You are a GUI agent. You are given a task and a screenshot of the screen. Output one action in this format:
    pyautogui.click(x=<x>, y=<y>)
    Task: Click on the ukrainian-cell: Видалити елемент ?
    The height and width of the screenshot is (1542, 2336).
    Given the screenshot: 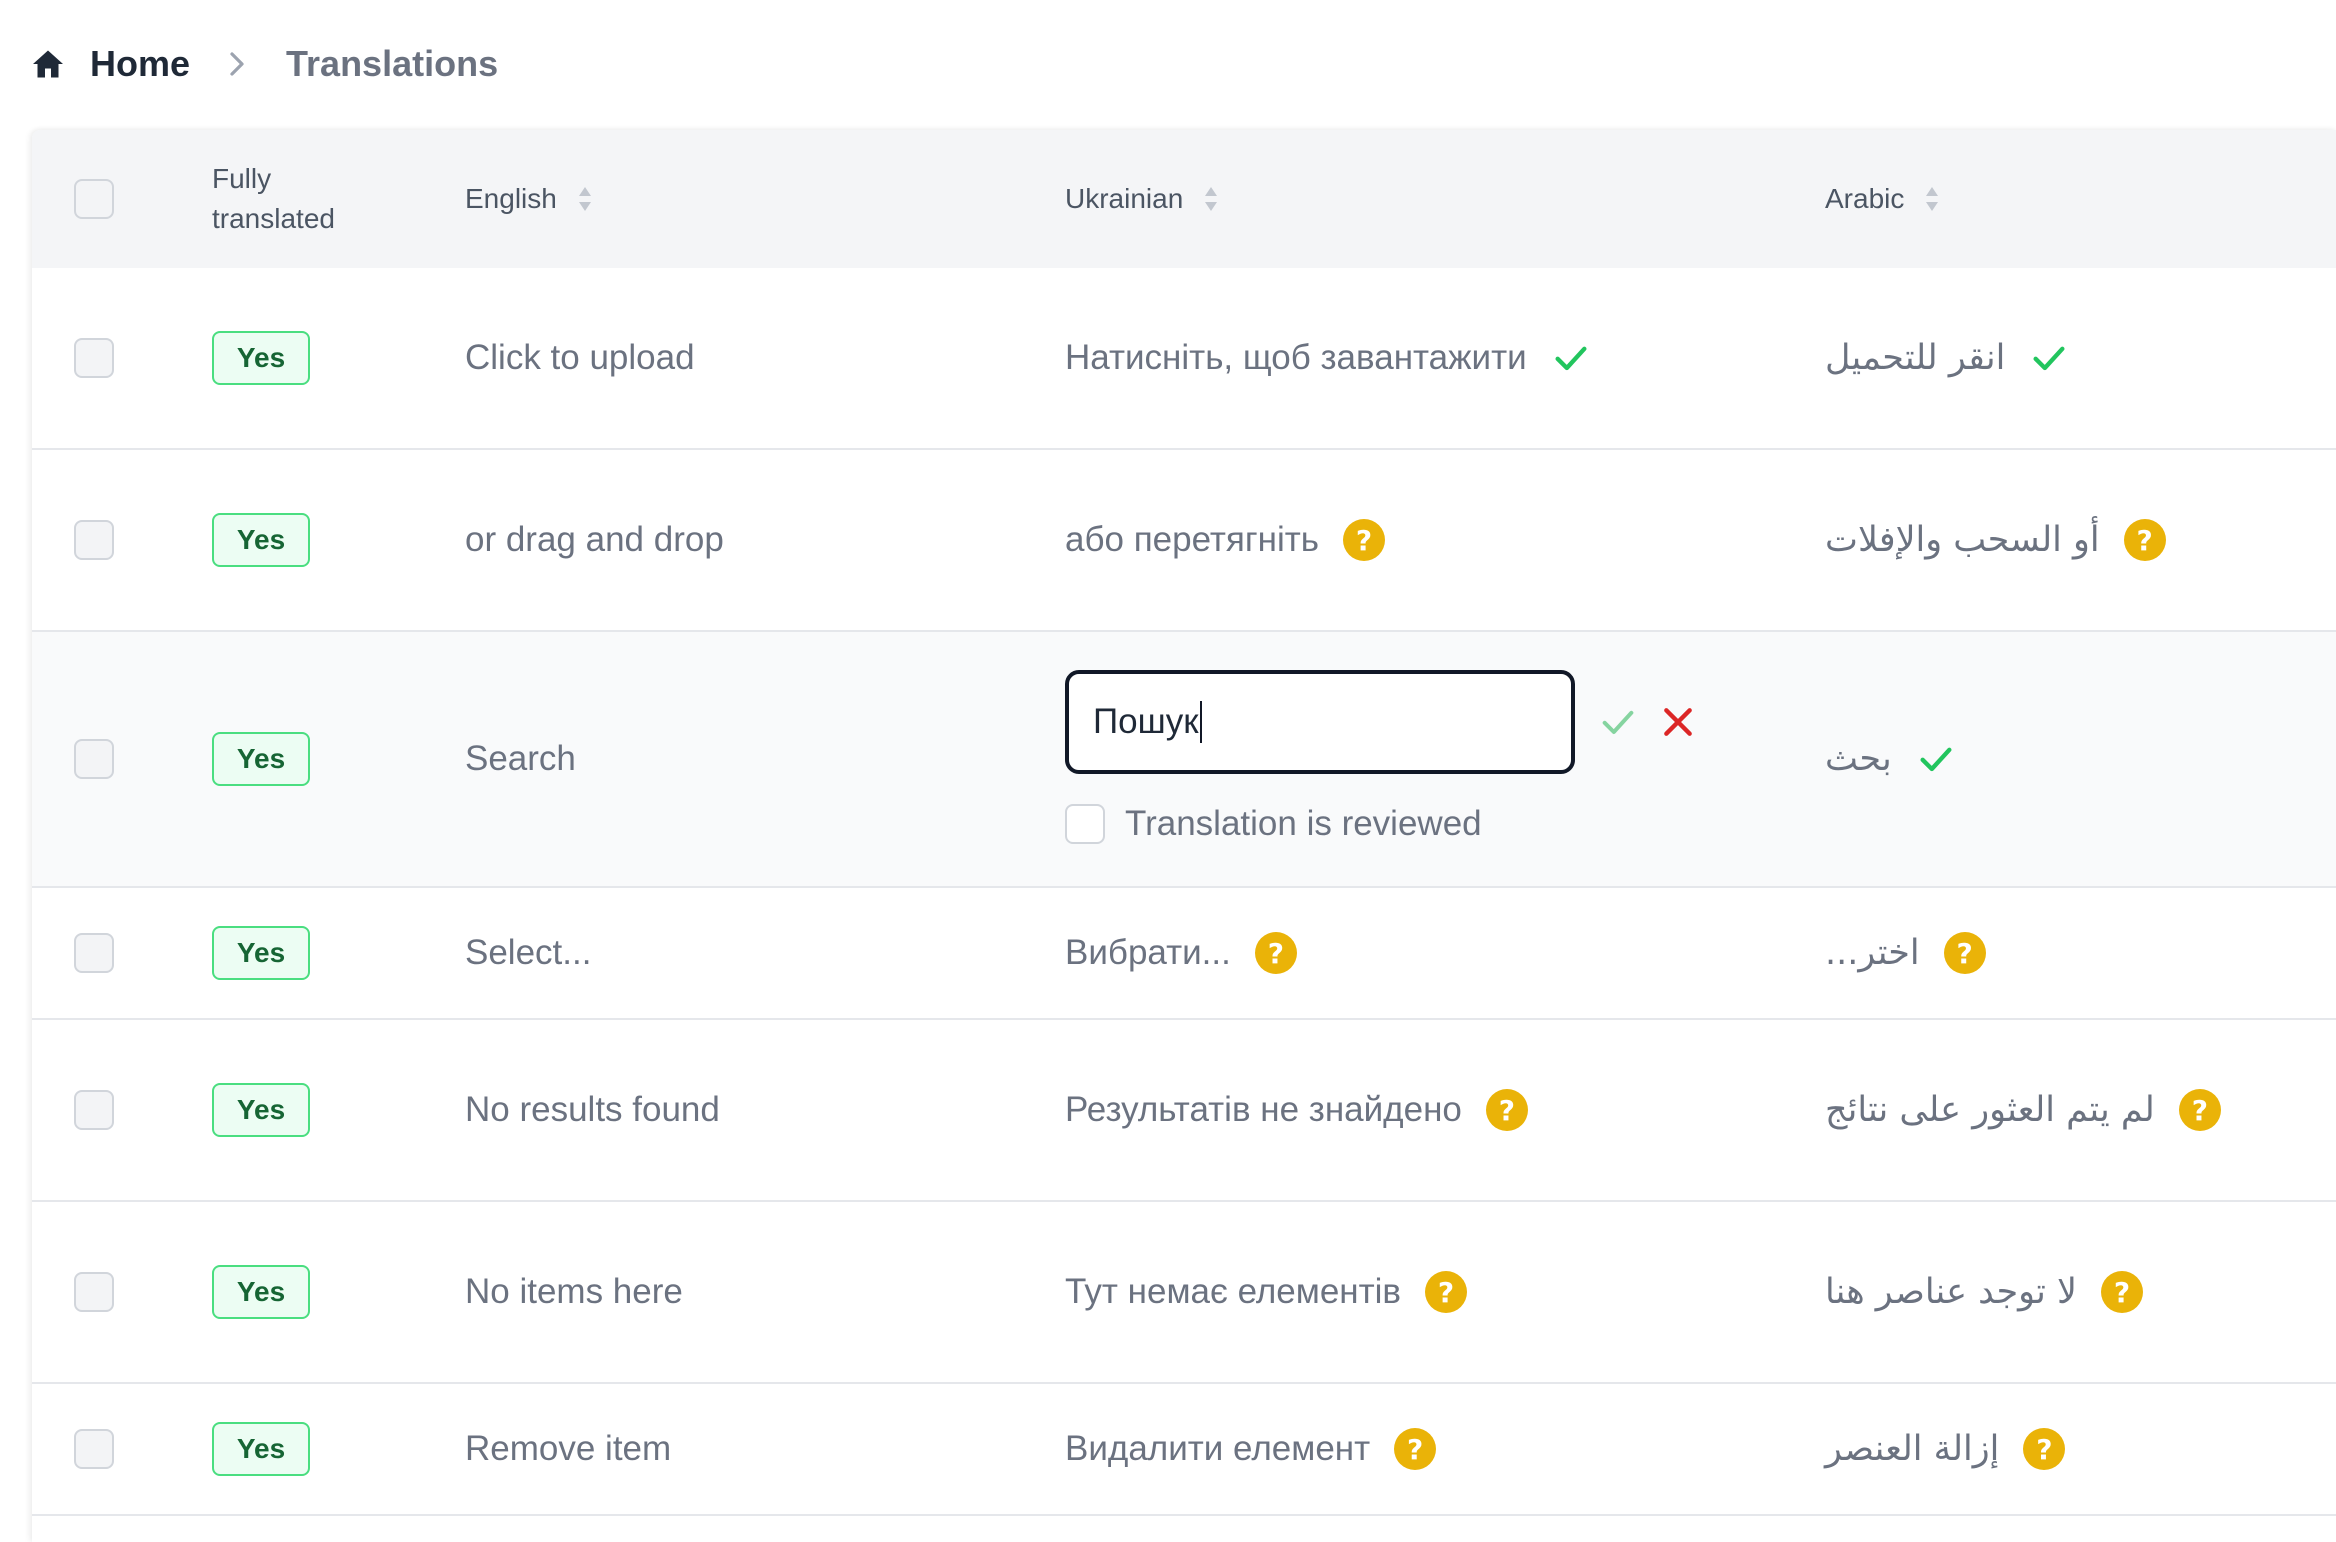 What is the action you would take?
    pyautogui.click(x=1251, y=1449)
    